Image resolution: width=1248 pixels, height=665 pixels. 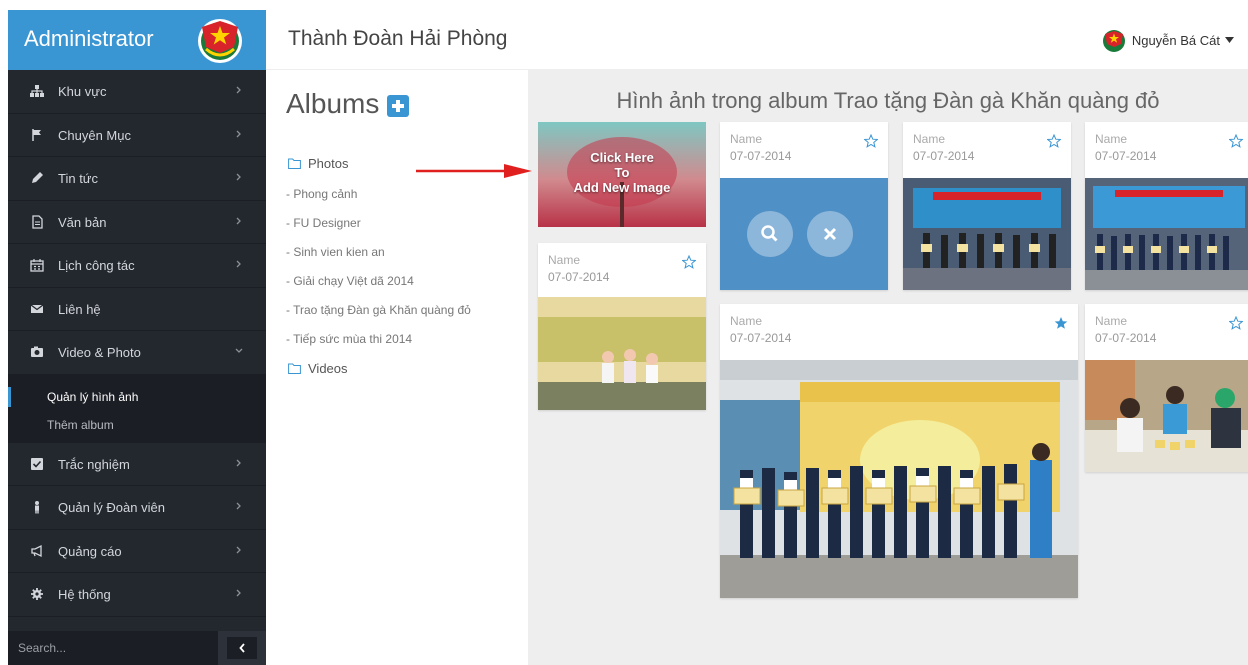 What do you see at coordinates (474, 171) in the screenshot?
I see `red-arrow-annotation` at bounding box center [474, 171].